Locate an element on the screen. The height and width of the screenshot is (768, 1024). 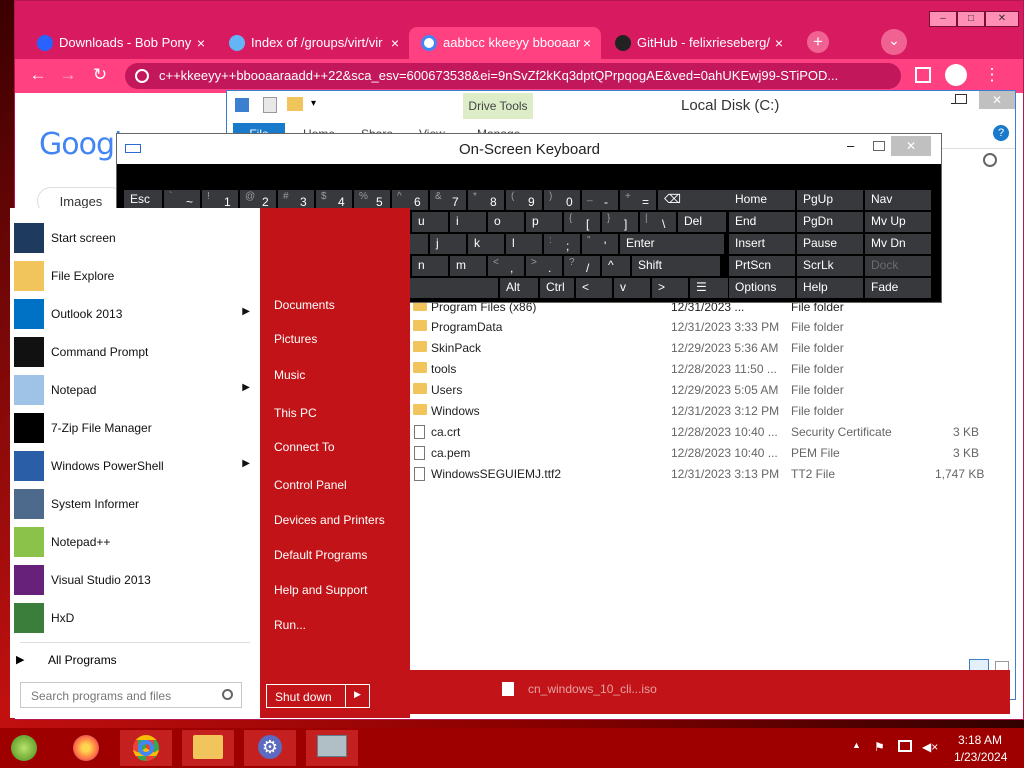
firefox-icon is located at coordinates (86, 748).